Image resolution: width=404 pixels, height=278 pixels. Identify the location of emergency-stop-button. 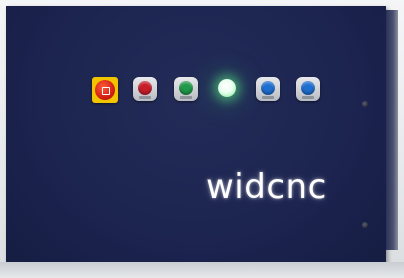
(105, 90).